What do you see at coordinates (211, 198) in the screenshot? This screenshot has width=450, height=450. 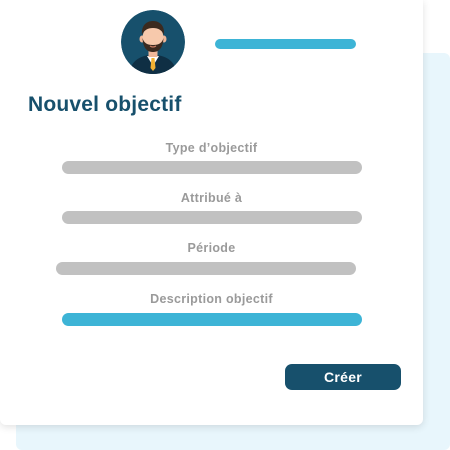 I see `assigned-to-label: Attribué à` at bounding box center [211, 198].